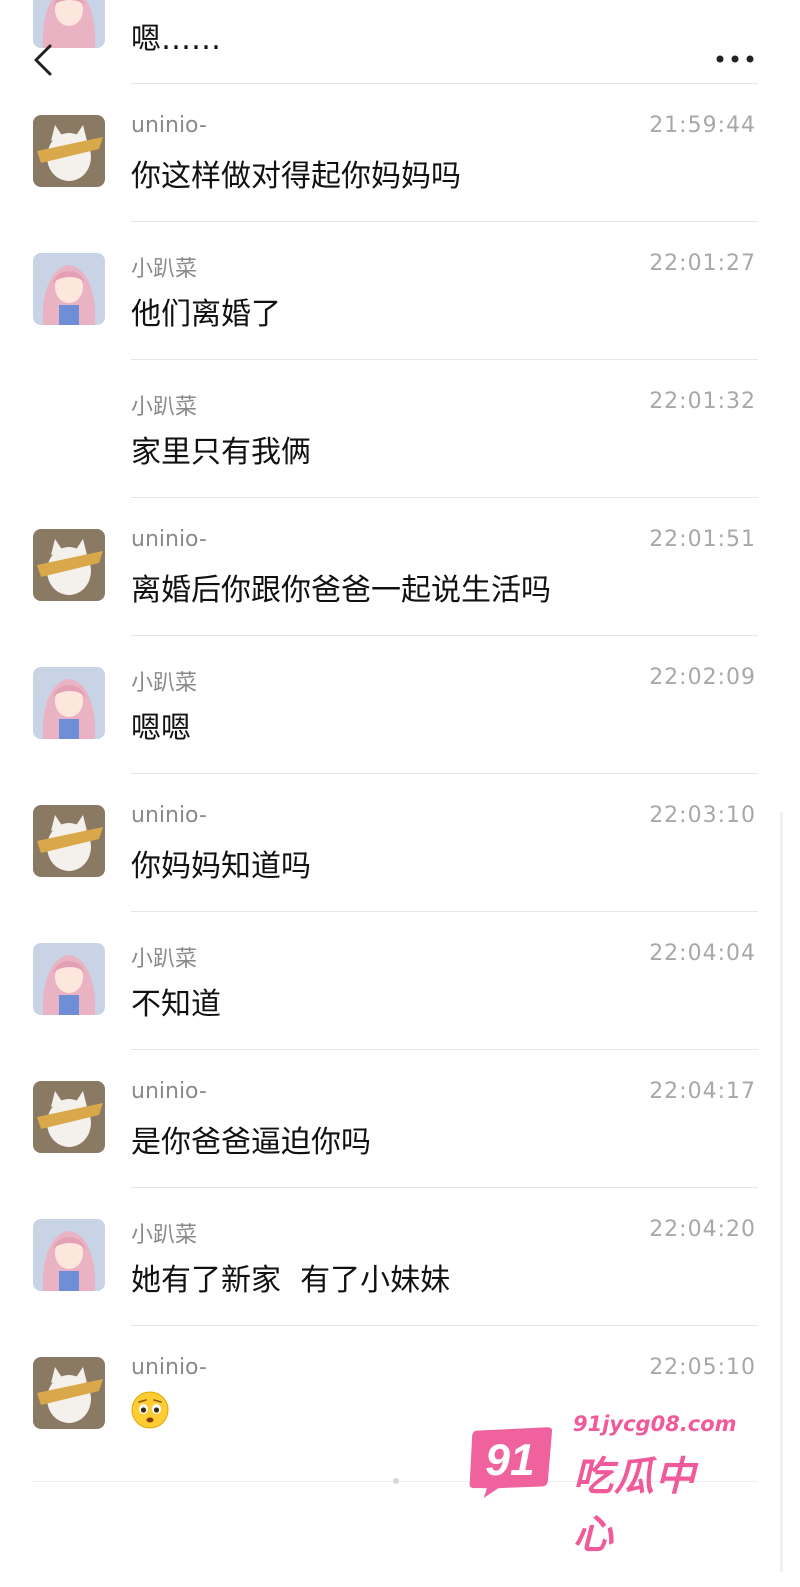 The width and height of the screenshot is (800, 1587). Describe the element at coordinates (781, 1192) in the screenshot. I see `scrollbar` at that location.